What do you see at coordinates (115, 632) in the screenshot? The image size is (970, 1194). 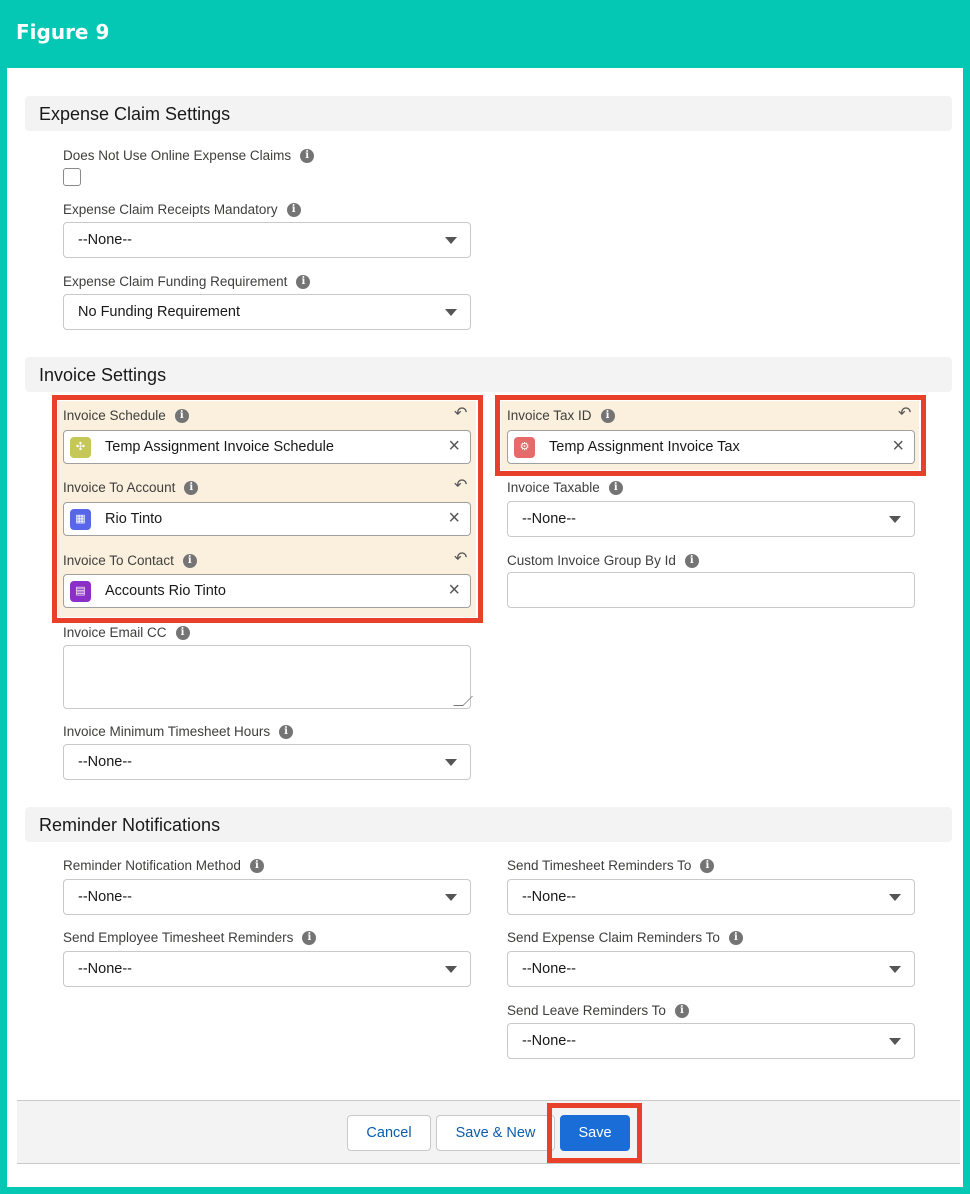 I see `field-label-text: Invoice Email CC` at bounding box center [115, 632].